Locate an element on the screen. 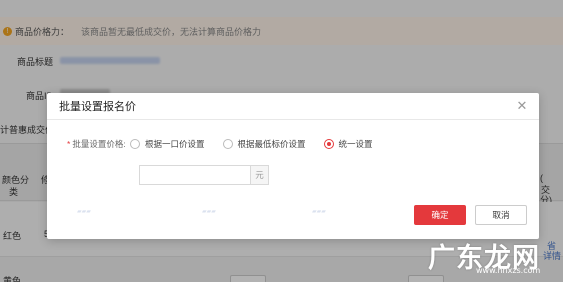 The width and height of the screenshot is (563, 282). radio-label: 根据最低标价设置 is located at coordinates (271, 144).